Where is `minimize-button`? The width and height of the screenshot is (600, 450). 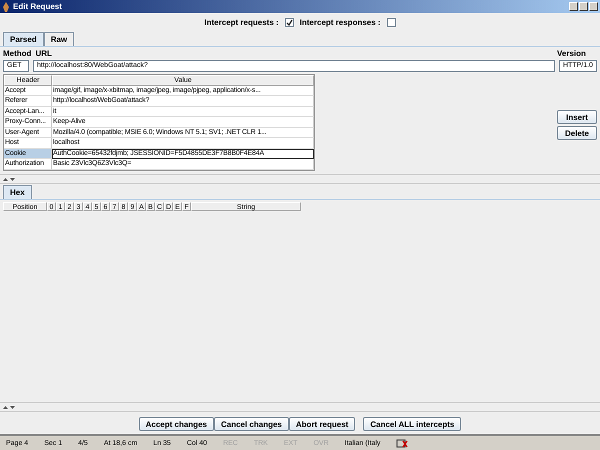 minimize-button is located at coordinates (573, 6).